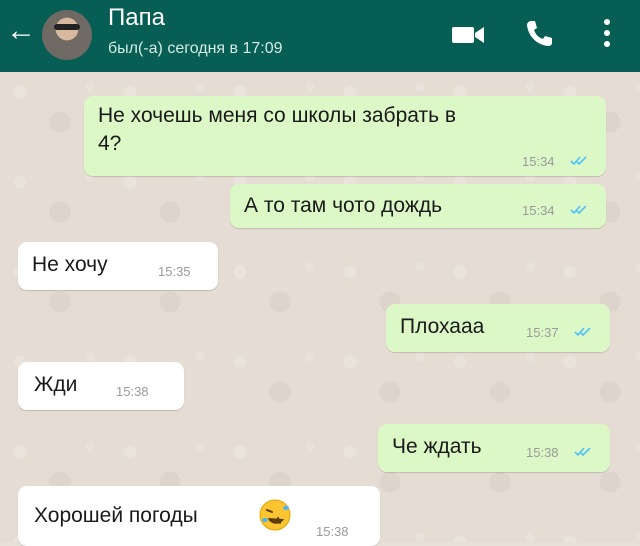  Describe the element at coordinates (116, 515) in the screenshot. I see `message-text: Хорошей погоды` at that location.